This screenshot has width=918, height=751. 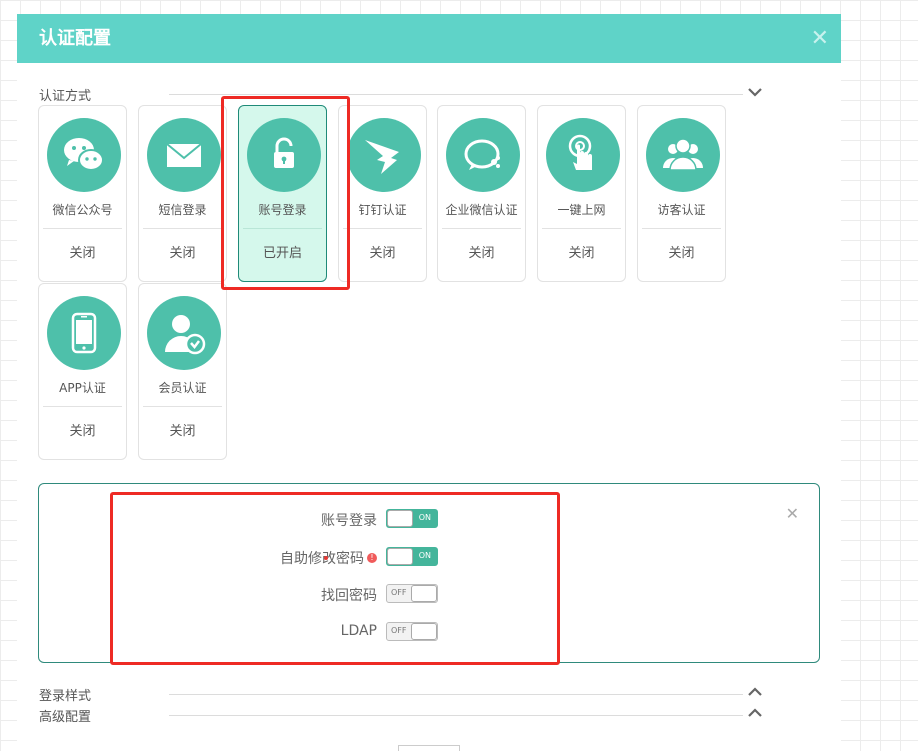 What do you see at coordinates (382, 193) in the screenshot?
I see `auth-card-dingtalk: 钉钉认证 关闭` at bounding box center [382, 193].